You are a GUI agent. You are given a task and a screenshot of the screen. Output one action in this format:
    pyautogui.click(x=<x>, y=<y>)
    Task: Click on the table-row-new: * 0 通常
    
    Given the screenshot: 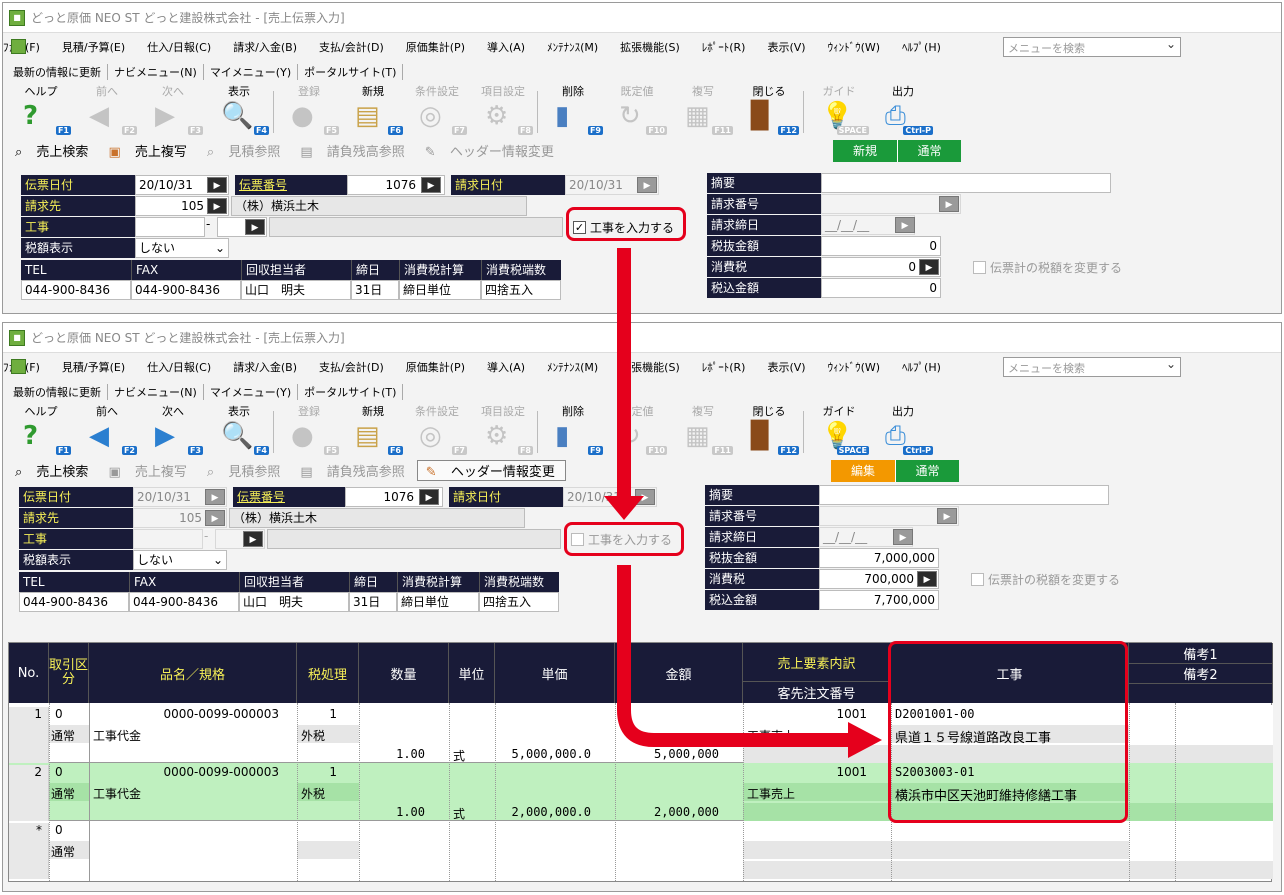 What is the action you would take?
    pyautogui.click(x=641, y=850)
    